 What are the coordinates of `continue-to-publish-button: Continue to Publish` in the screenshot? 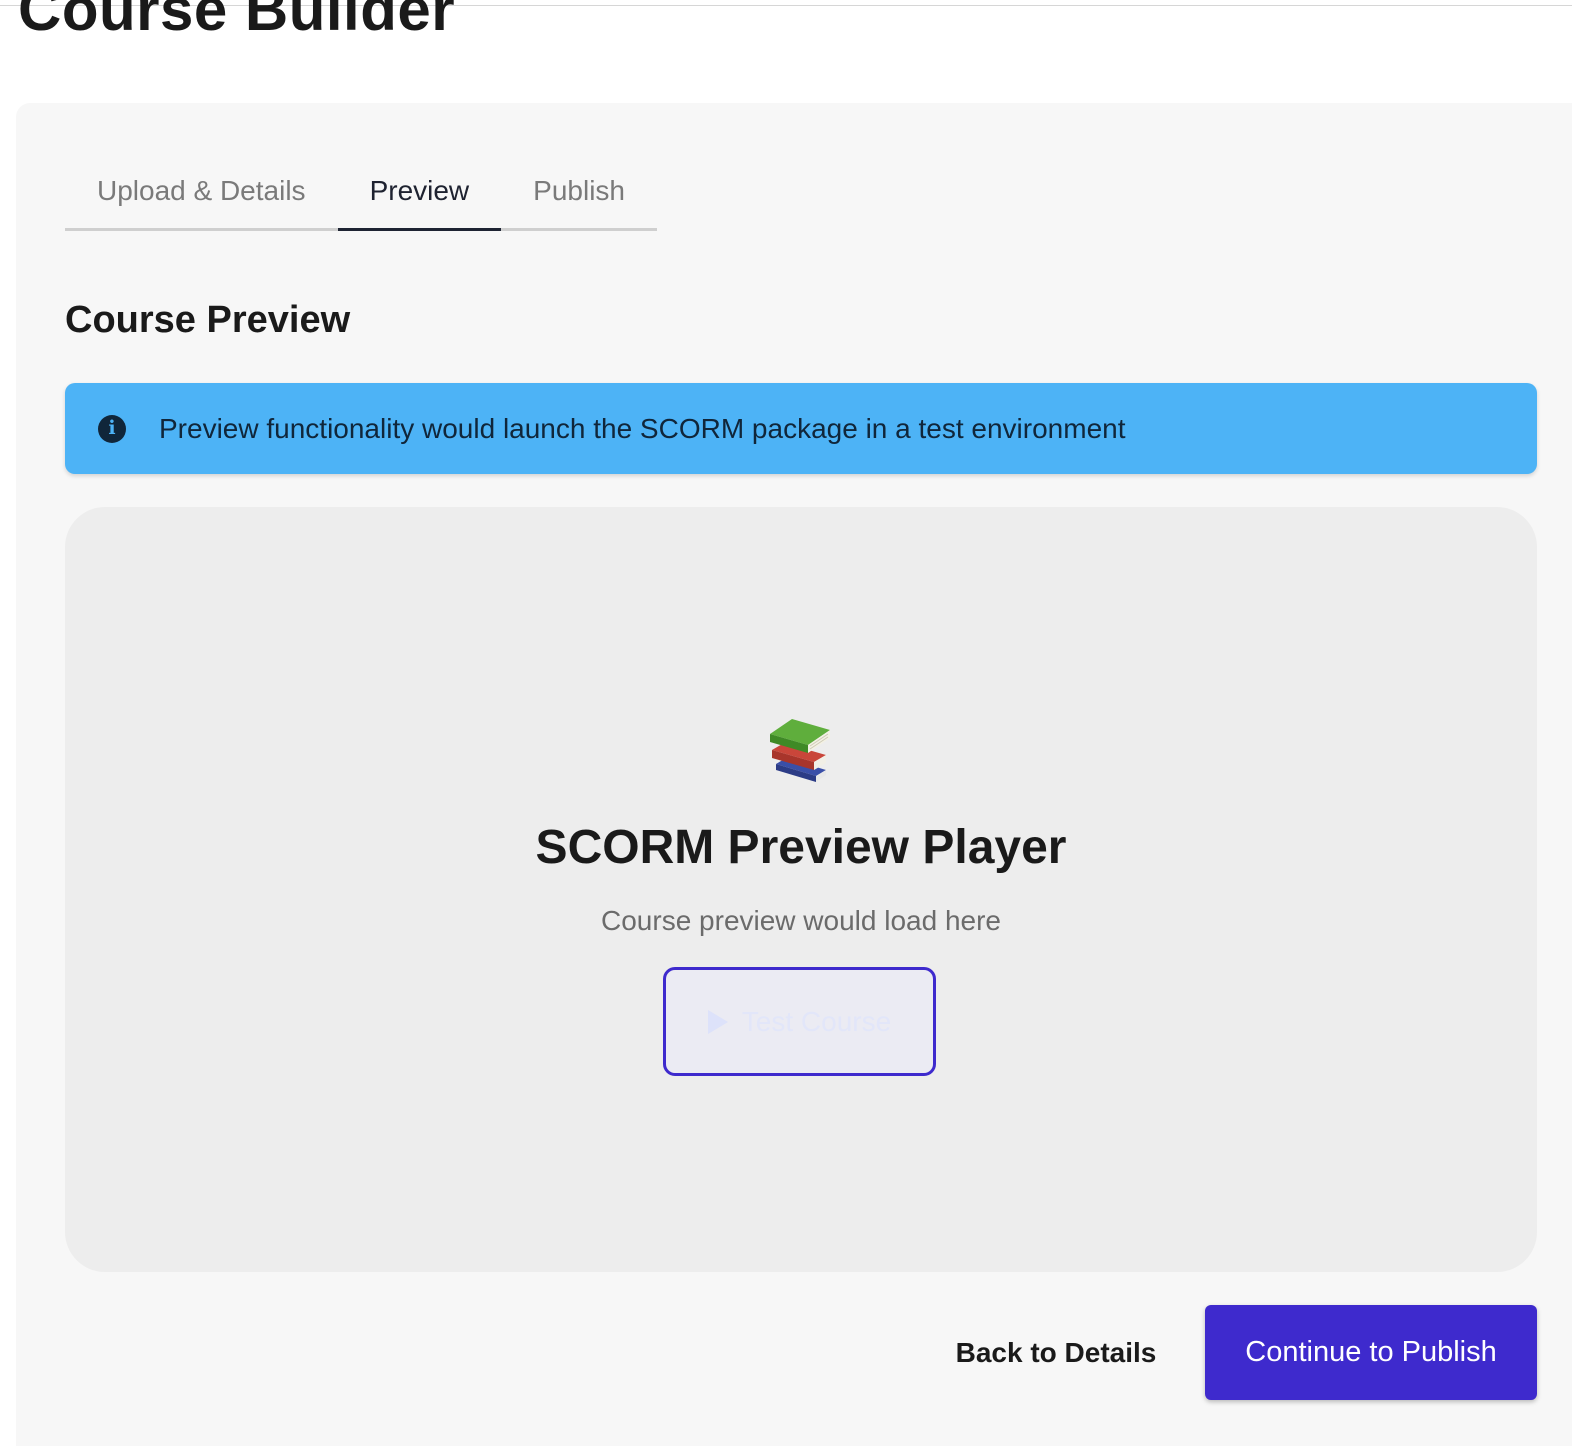 It's located at (1371, 1352).